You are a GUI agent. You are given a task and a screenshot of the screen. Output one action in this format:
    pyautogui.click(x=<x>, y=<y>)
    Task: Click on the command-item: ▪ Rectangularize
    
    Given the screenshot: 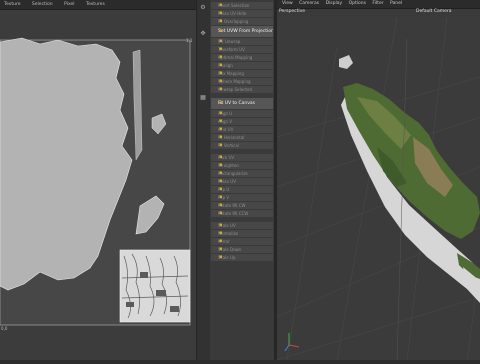 What is the action you would take?
    pyautogui.click(x=242, y=174)
    